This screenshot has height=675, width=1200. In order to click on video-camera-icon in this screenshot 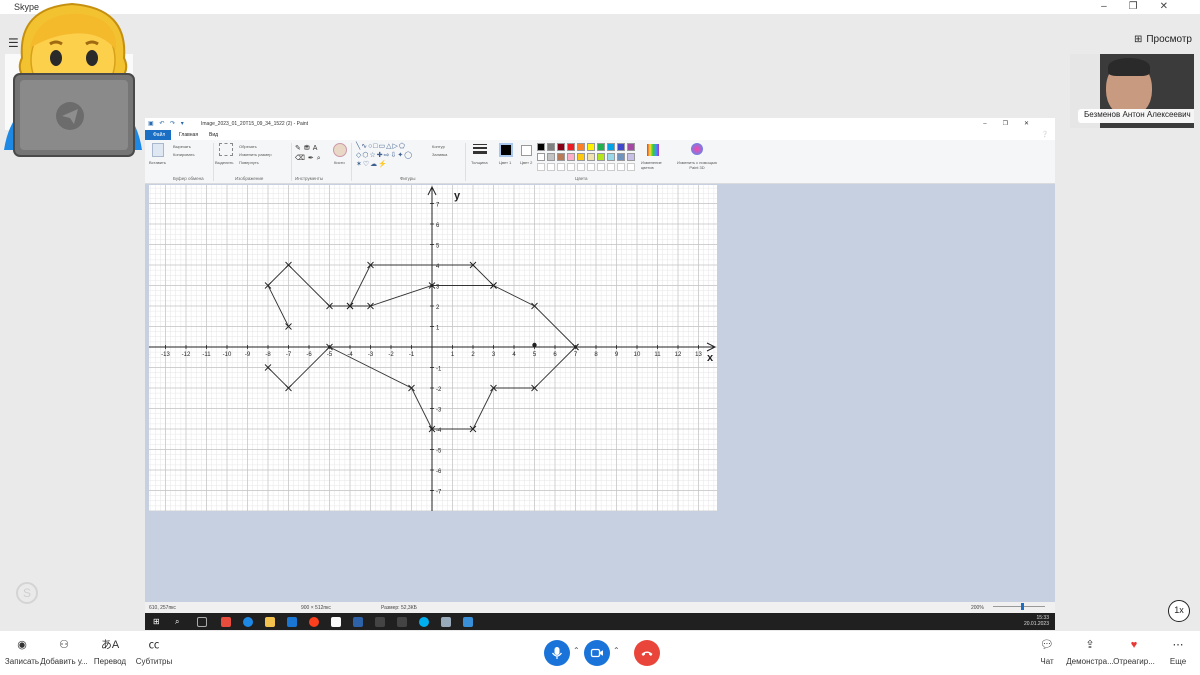, I will do `click(596, 653)`.